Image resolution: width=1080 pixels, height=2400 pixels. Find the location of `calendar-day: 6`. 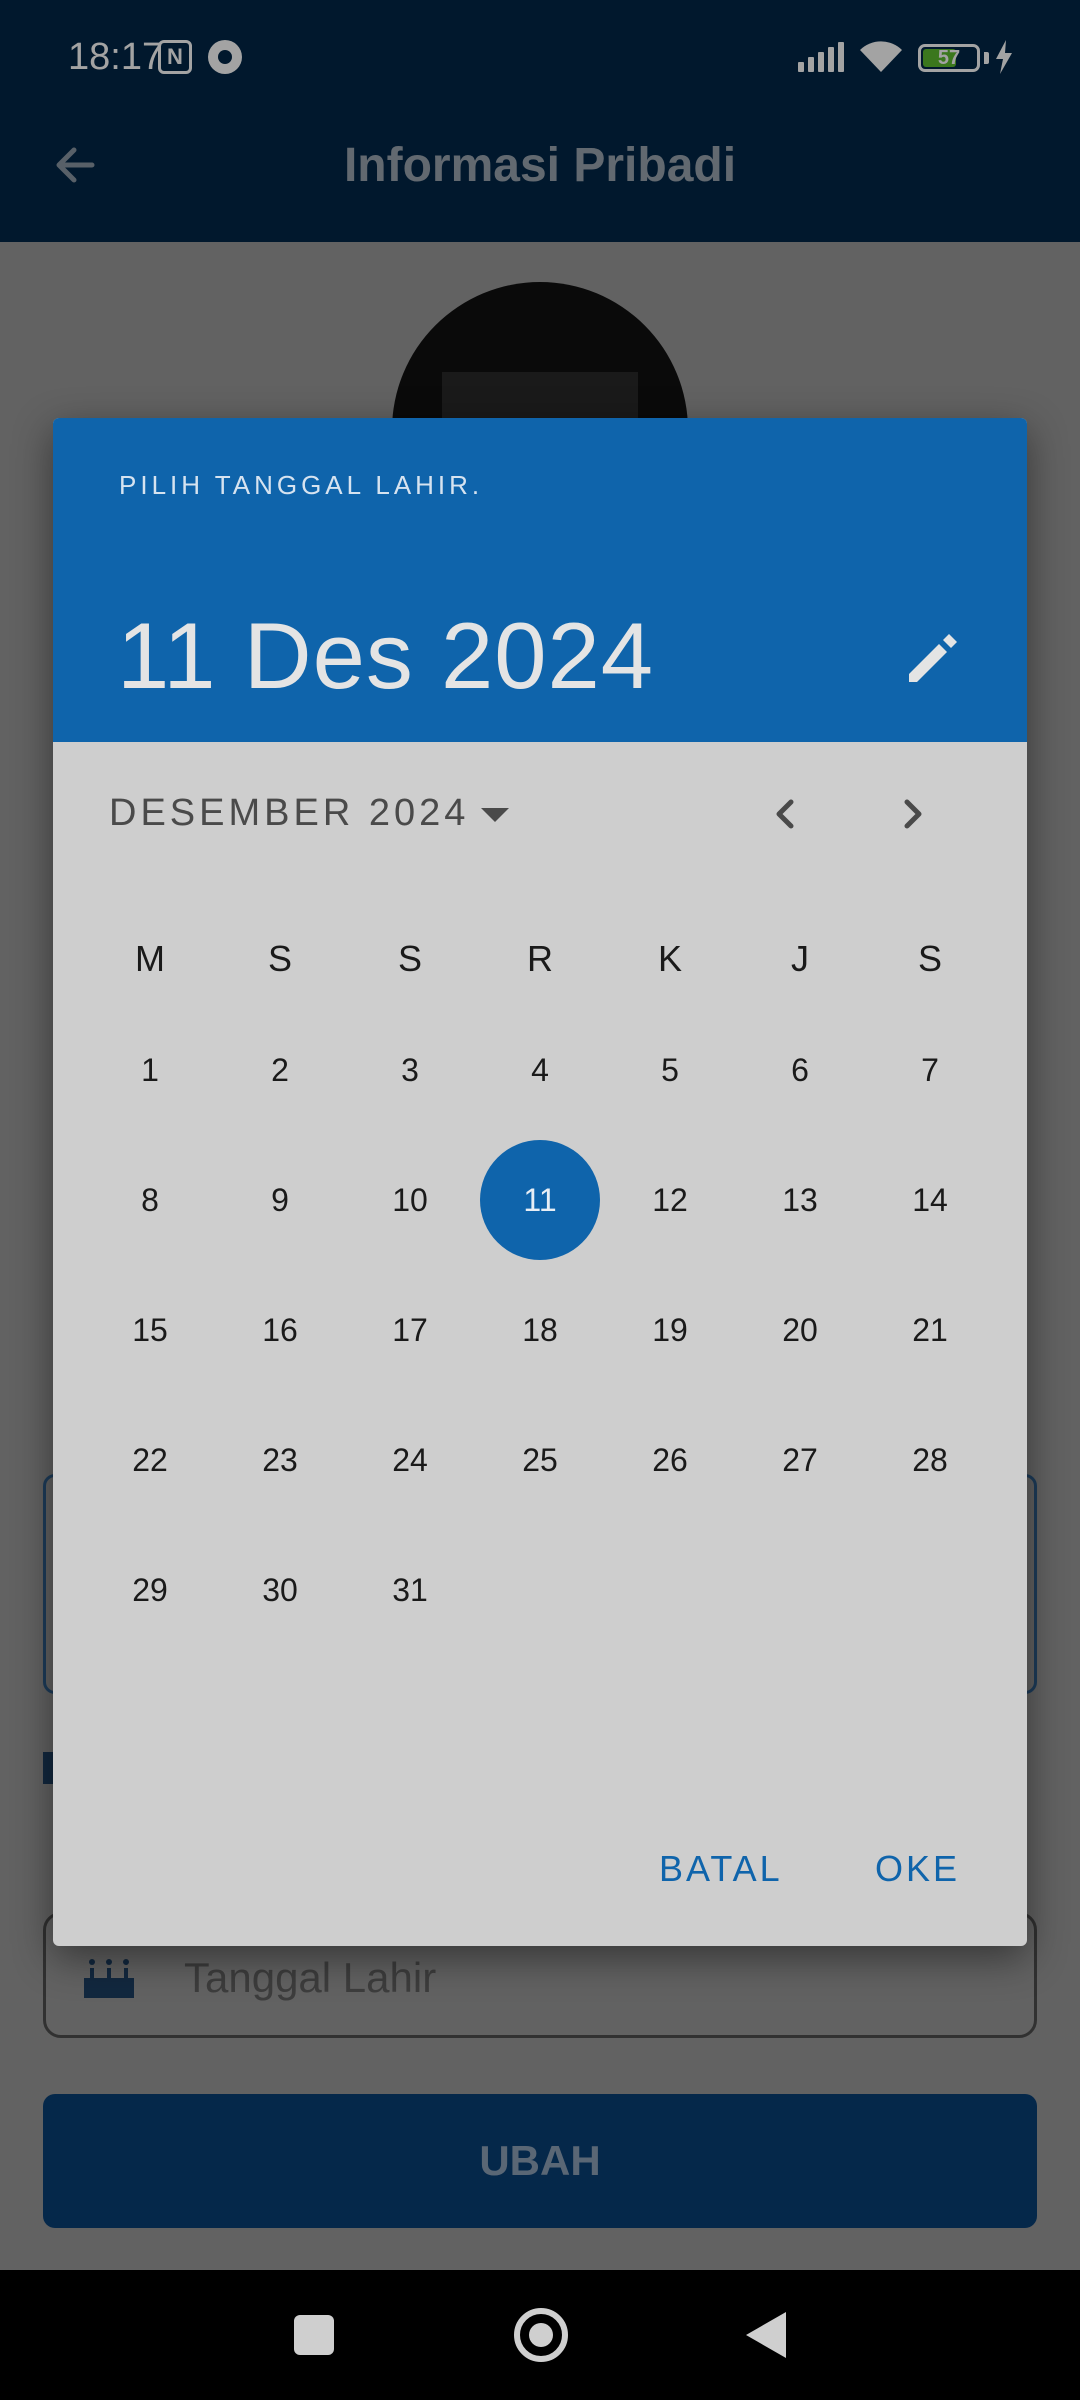

calendar-day: 6 is located at coordinates (800, 1070).